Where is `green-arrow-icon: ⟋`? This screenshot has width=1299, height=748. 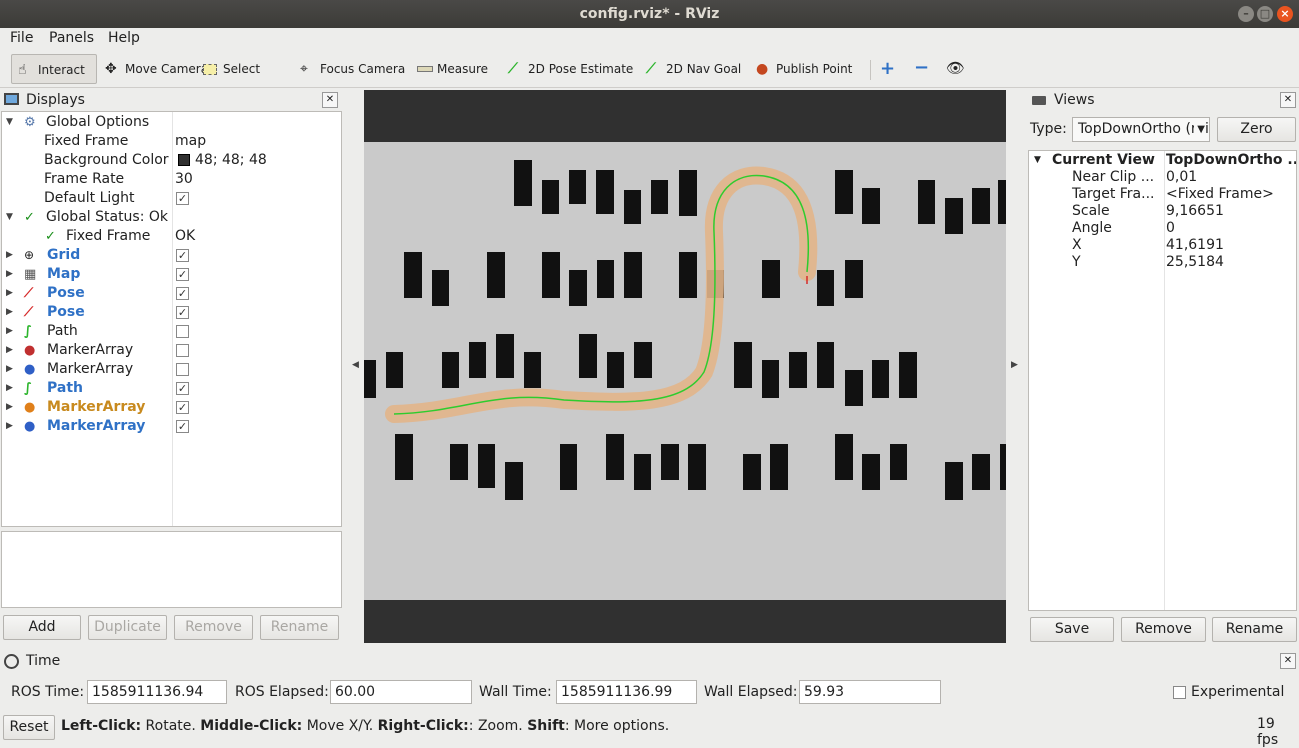
green-arrow-icon: ⟋ is located at coordinates (513, 69).